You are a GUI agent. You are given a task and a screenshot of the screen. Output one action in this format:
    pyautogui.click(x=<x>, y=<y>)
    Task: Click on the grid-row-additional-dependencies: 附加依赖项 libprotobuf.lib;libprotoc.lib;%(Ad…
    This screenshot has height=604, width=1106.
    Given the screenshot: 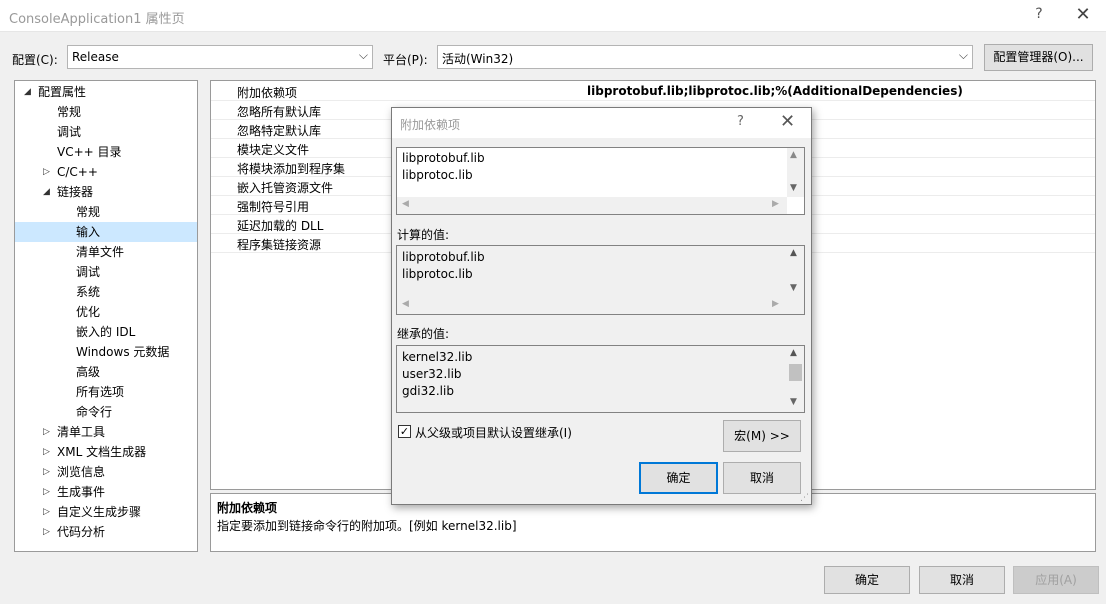 What is the action you would take?
    pyautogui.click(x=653, y=91)
    